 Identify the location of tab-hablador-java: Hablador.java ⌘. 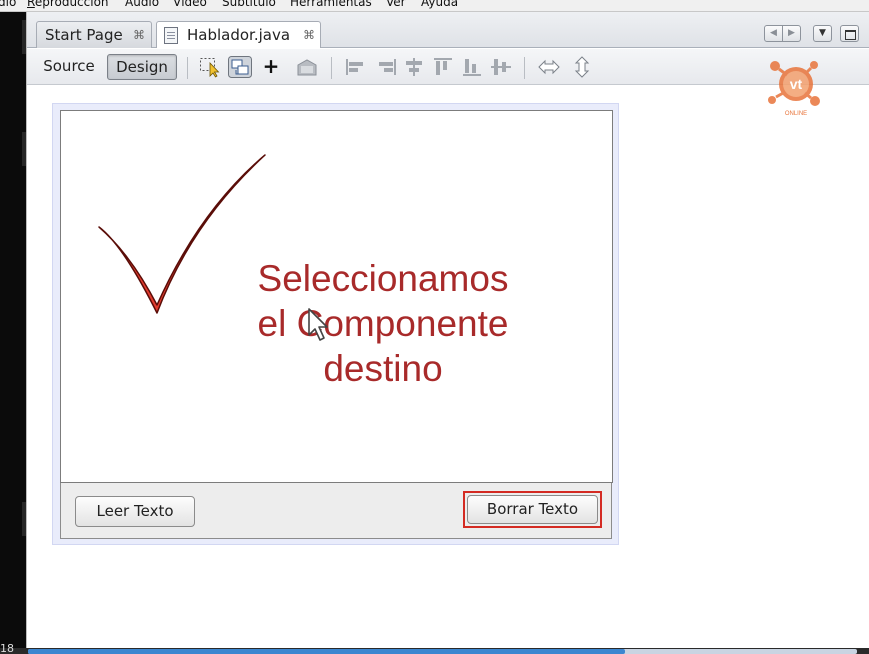
(238, 34).